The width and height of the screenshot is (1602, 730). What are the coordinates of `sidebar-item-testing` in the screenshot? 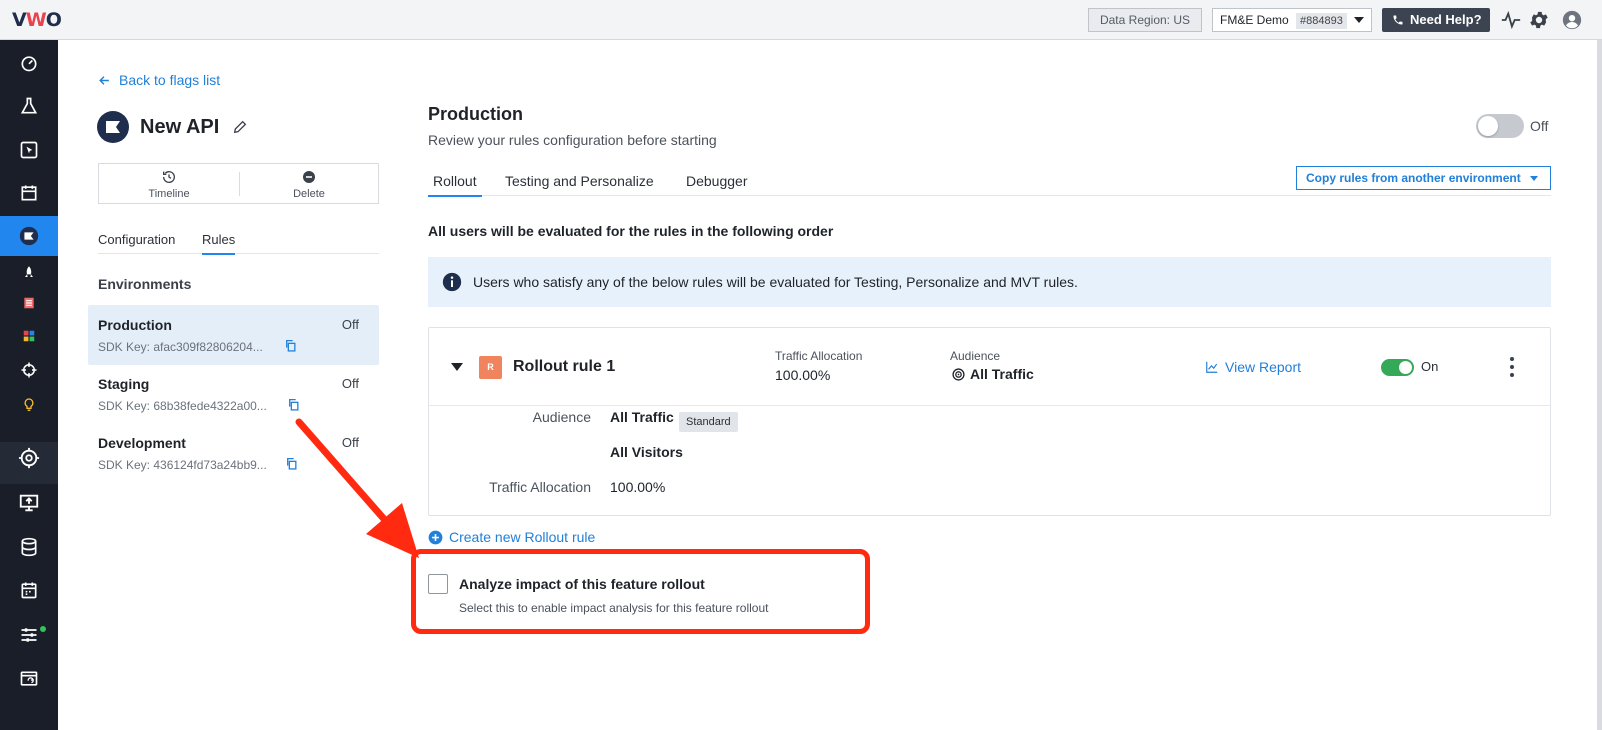 It's located at (29, 106).